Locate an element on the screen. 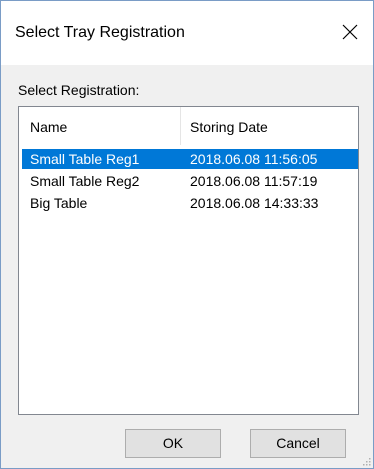  row-storing-date: 2018.06.08 14:33:33 is located at coordinates (254, 203).